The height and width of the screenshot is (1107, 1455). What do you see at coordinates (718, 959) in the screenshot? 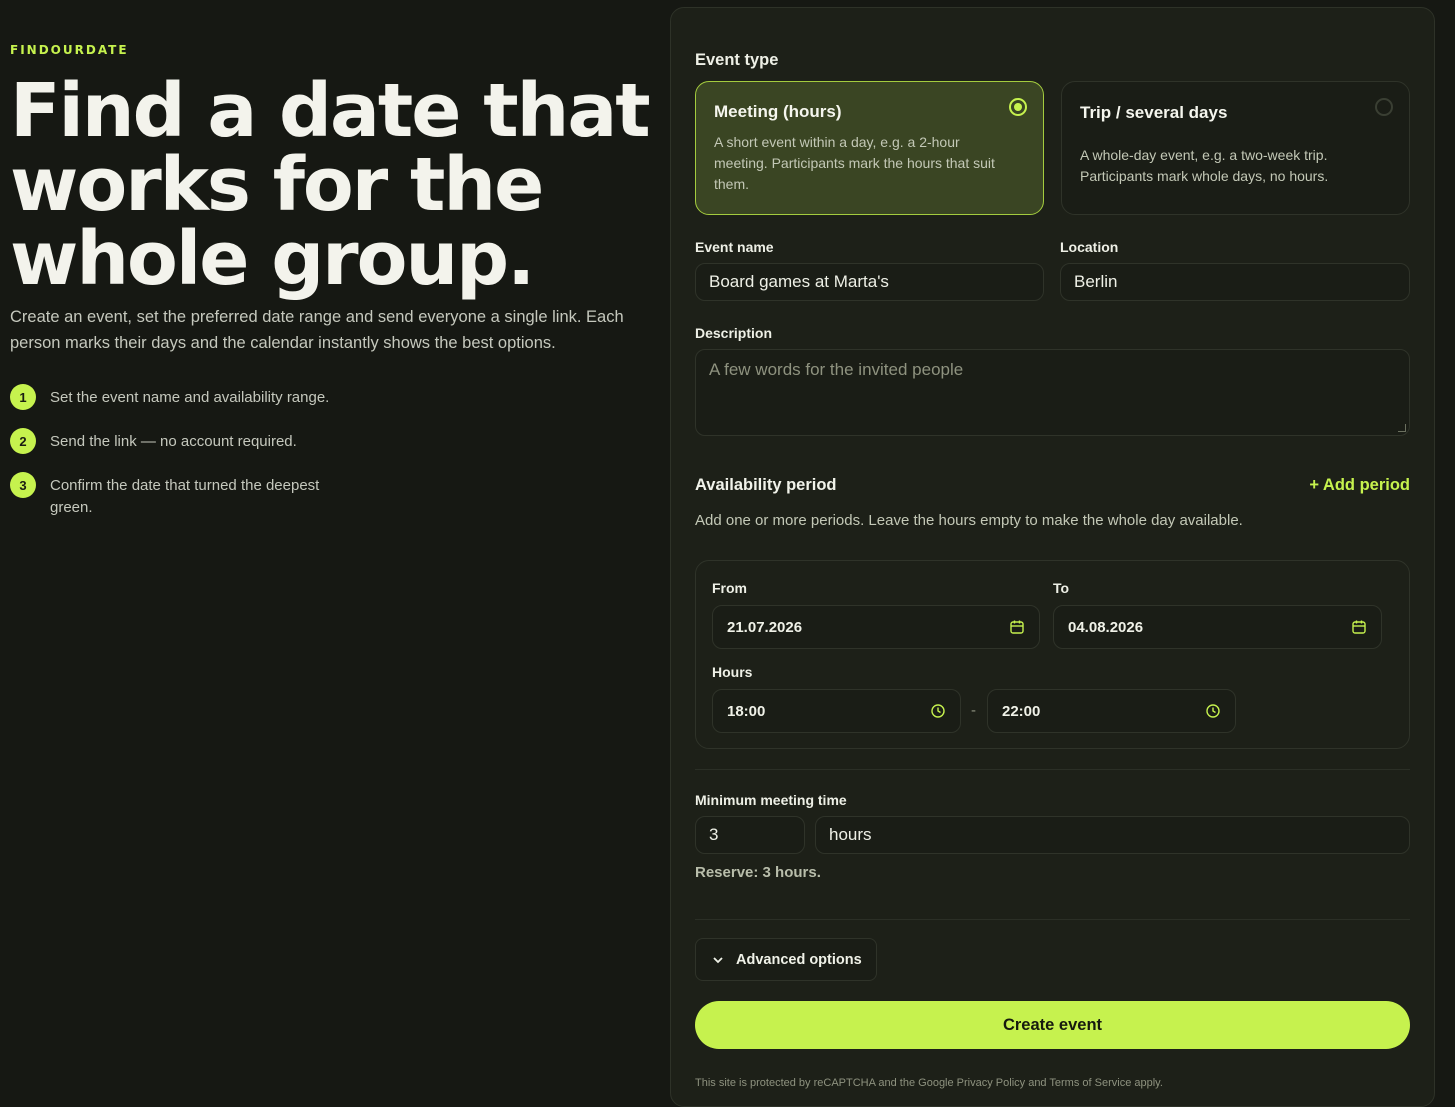
I see `chevron-down-icon` at bounding box center [718, 959].